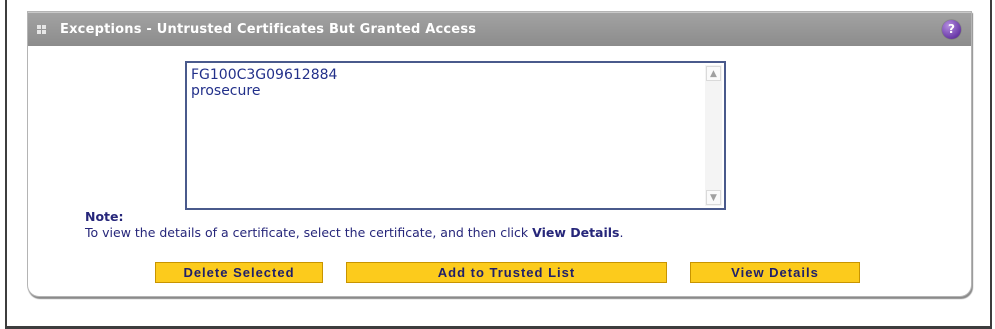 This screenshot has height=329, width=995. What do you see at coordinates (713, 73) in the screenshot?
I see `scroll-up-icon: ▲` at bounding box center [713, 73].